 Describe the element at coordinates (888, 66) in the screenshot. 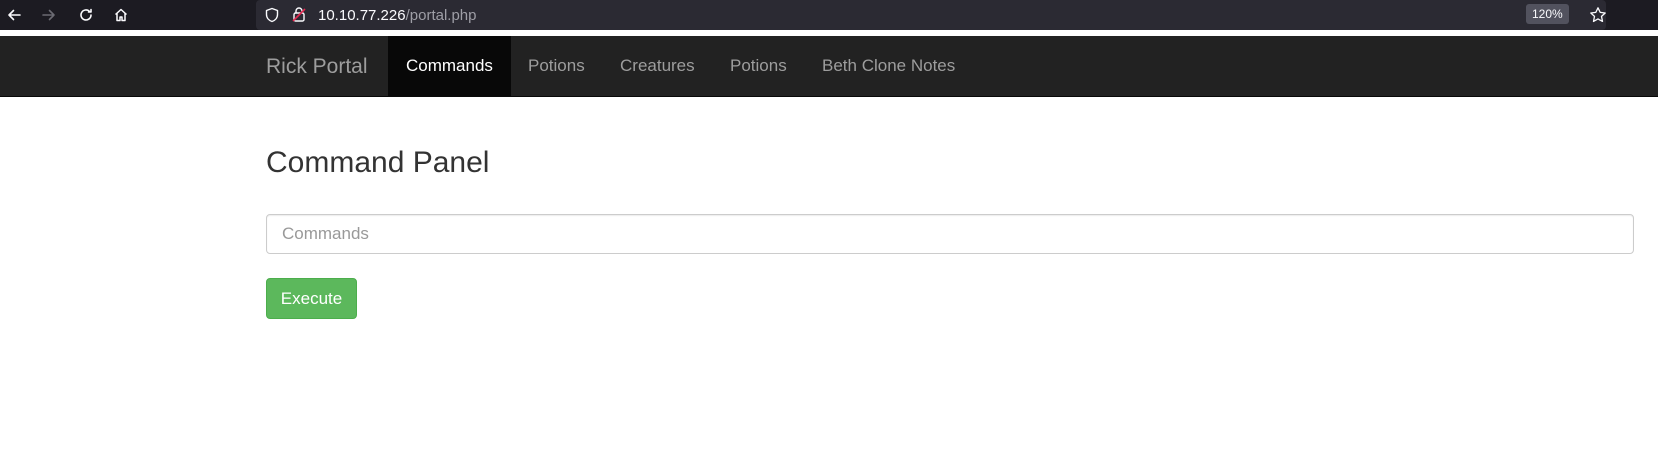

I see `nav-link-beth-clone-notes: Beth Clone Notes` at that location.